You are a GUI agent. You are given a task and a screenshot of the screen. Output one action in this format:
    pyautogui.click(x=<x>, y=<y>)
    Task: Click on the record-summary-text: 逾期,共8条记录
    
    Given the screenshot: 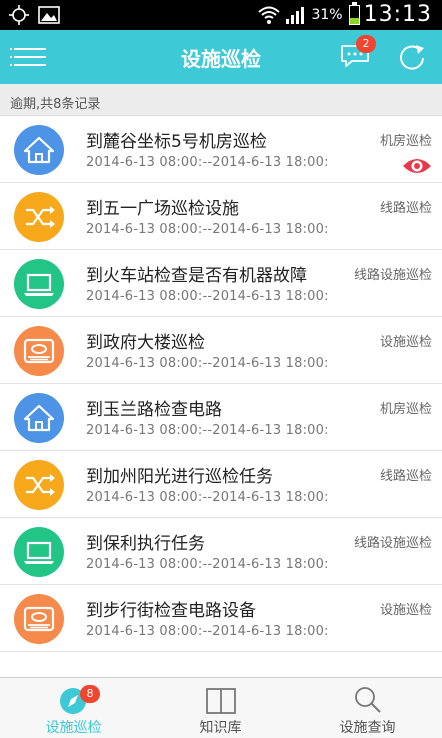 What is the action you would take?
    pyautogui.click(x=55, y=104)
    